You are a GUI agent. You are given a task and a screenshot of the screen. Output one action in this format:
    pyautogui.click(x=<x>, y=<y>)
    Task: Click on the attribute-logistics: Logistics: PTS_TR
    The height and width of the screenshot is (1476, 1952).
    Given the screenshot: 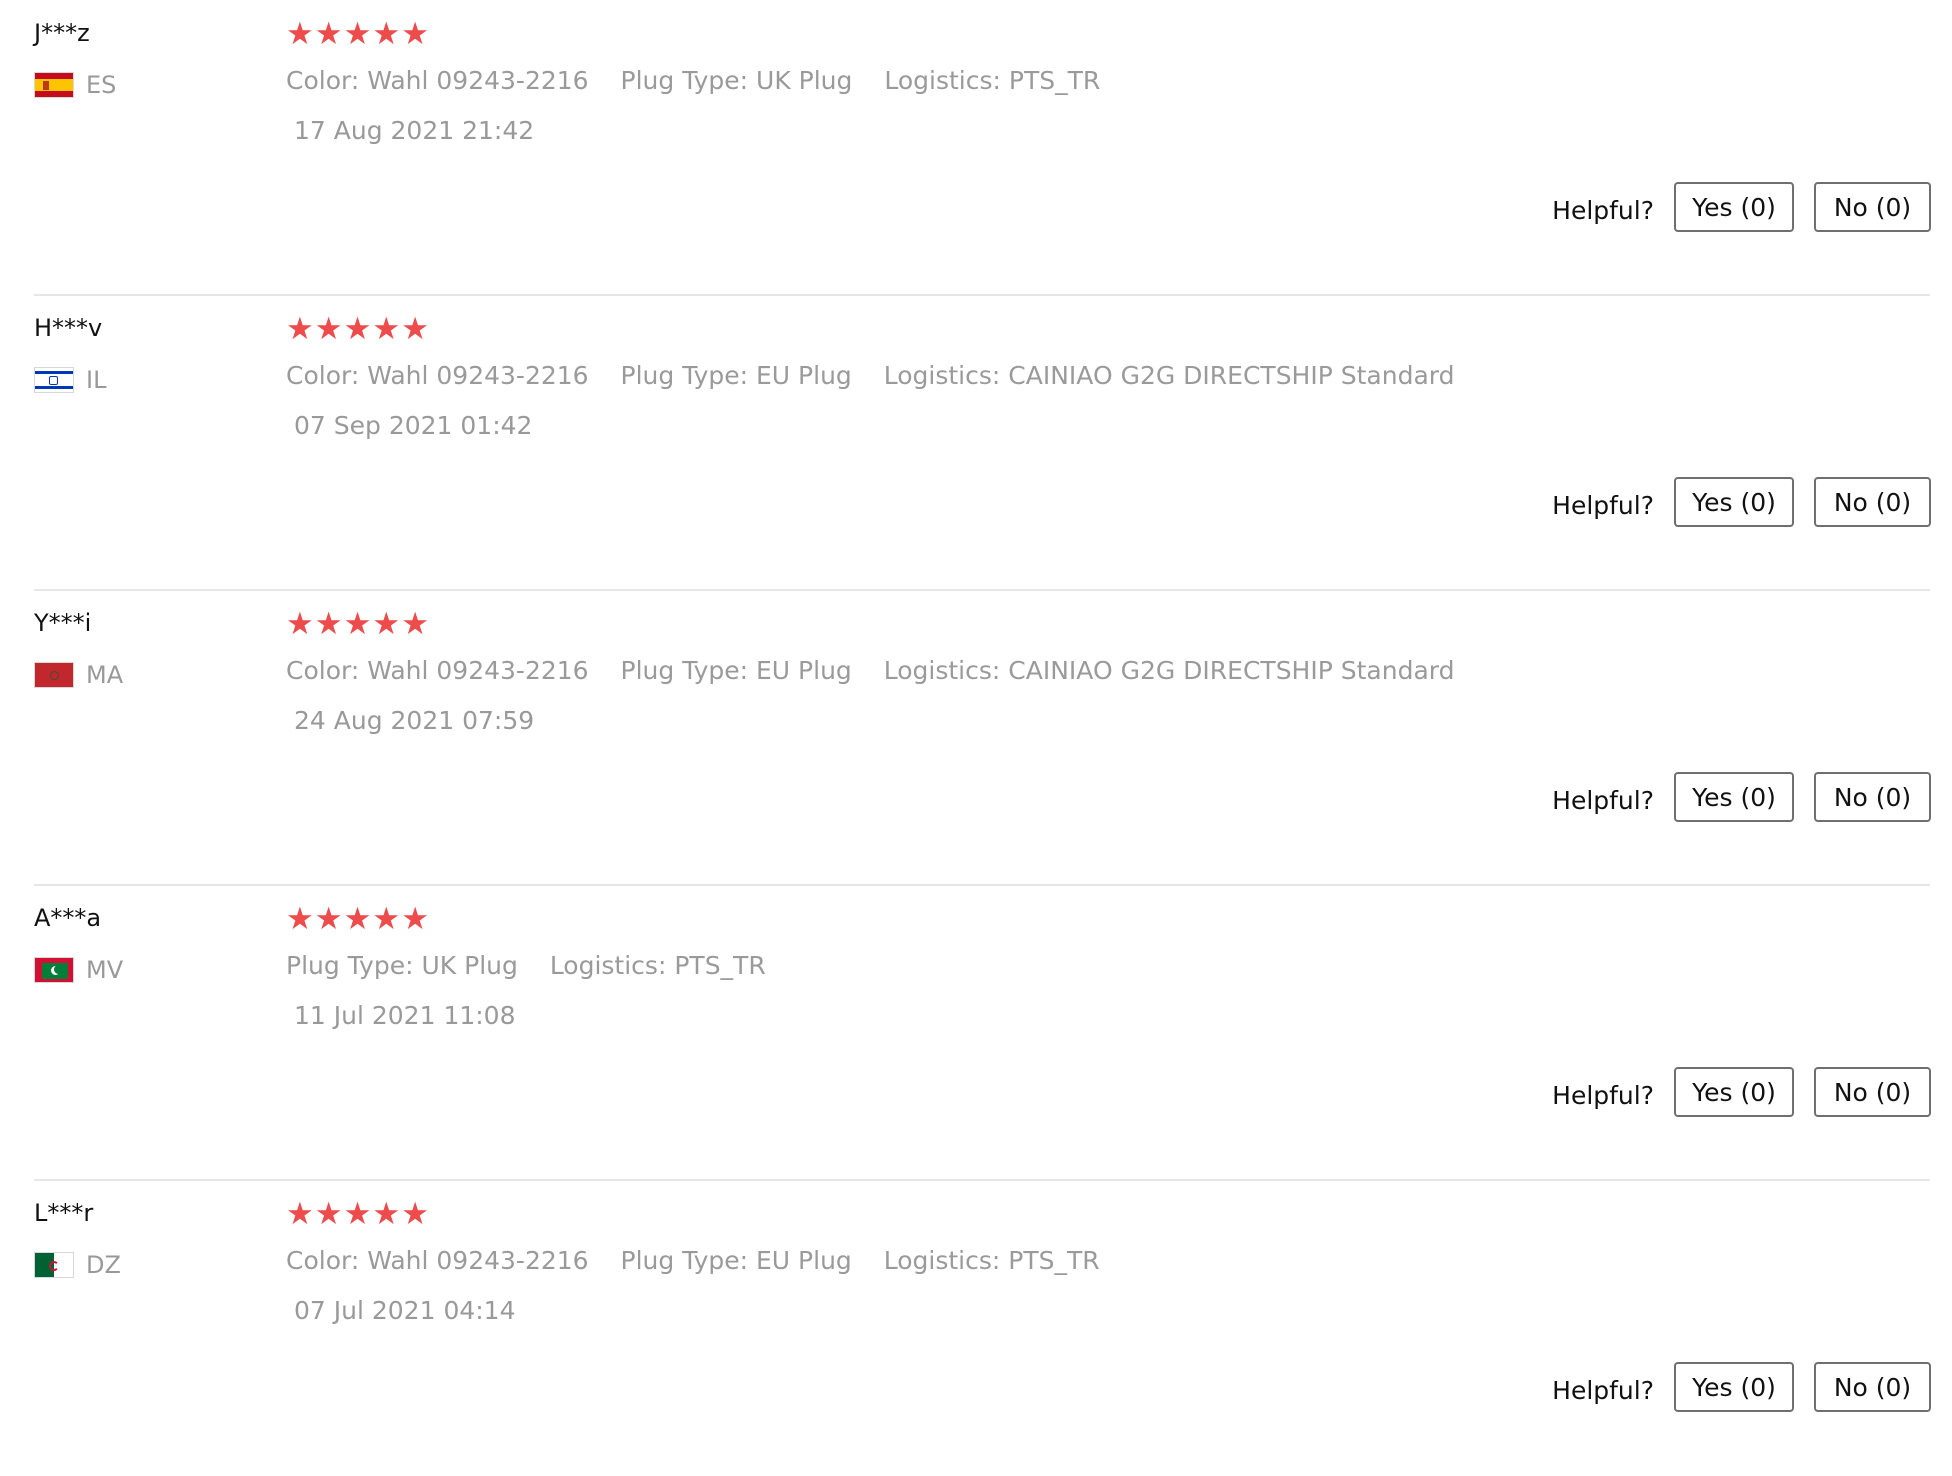 What is the action you would take?
    pyautogui.click(x=658, y=965)
    